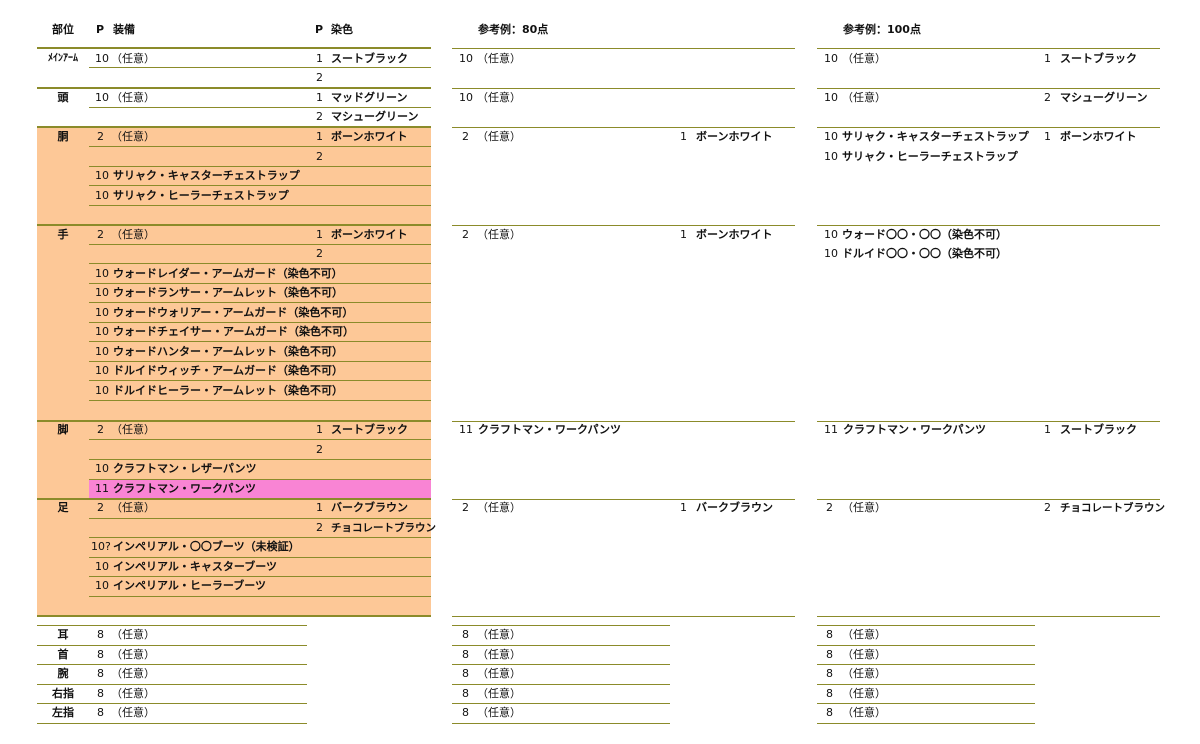  What do you see at coordinates (63, 673) in the screenshot?
I see `part-wrist: 腕` at bounding box center [63, 673].